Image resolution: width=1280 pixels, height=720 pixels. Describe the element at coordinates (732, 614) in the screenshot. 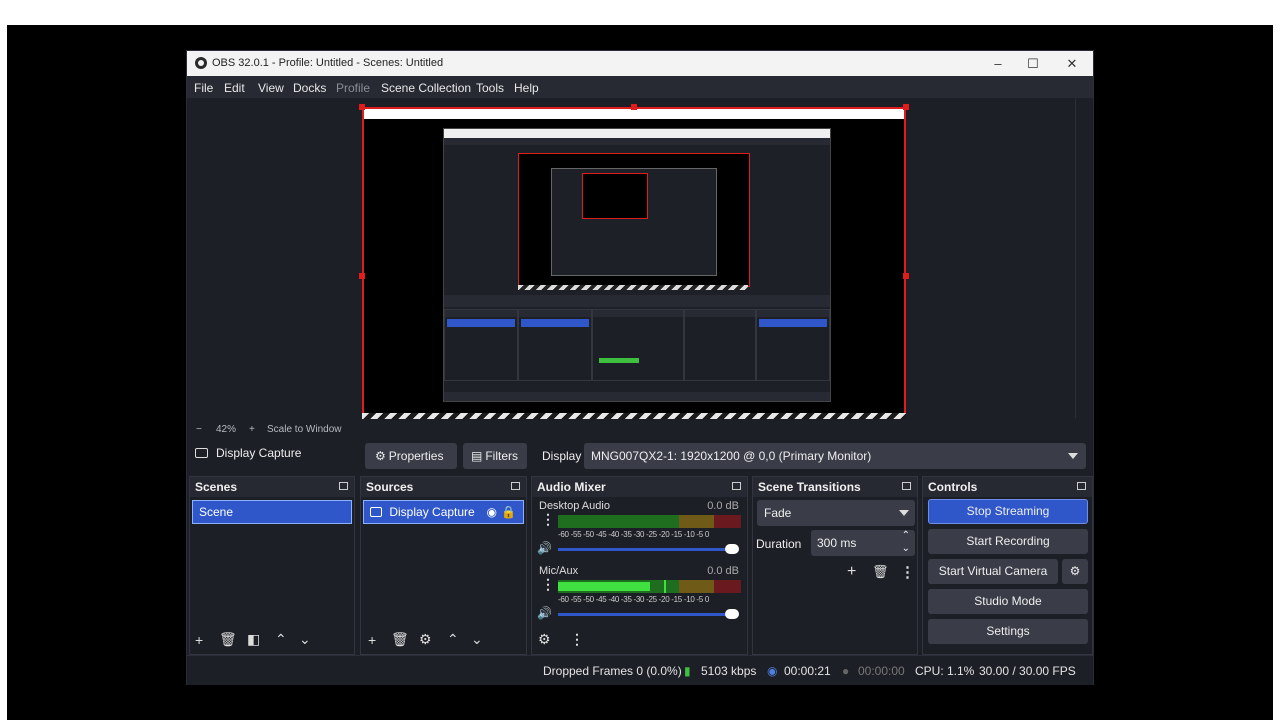

I see `mic-aux-volume-handle` at that location.